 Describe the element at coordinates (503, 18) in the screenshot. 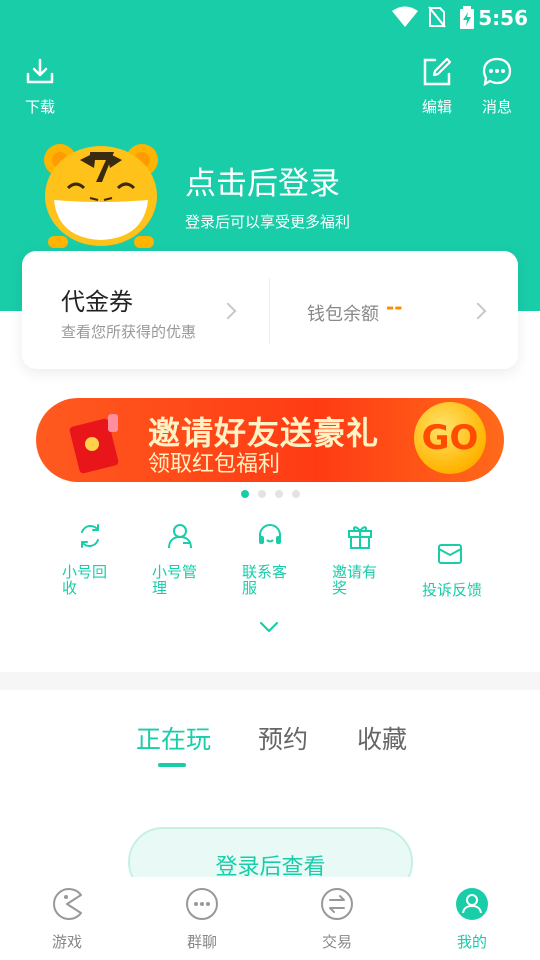

I see `status-time: 5:56` at that location.